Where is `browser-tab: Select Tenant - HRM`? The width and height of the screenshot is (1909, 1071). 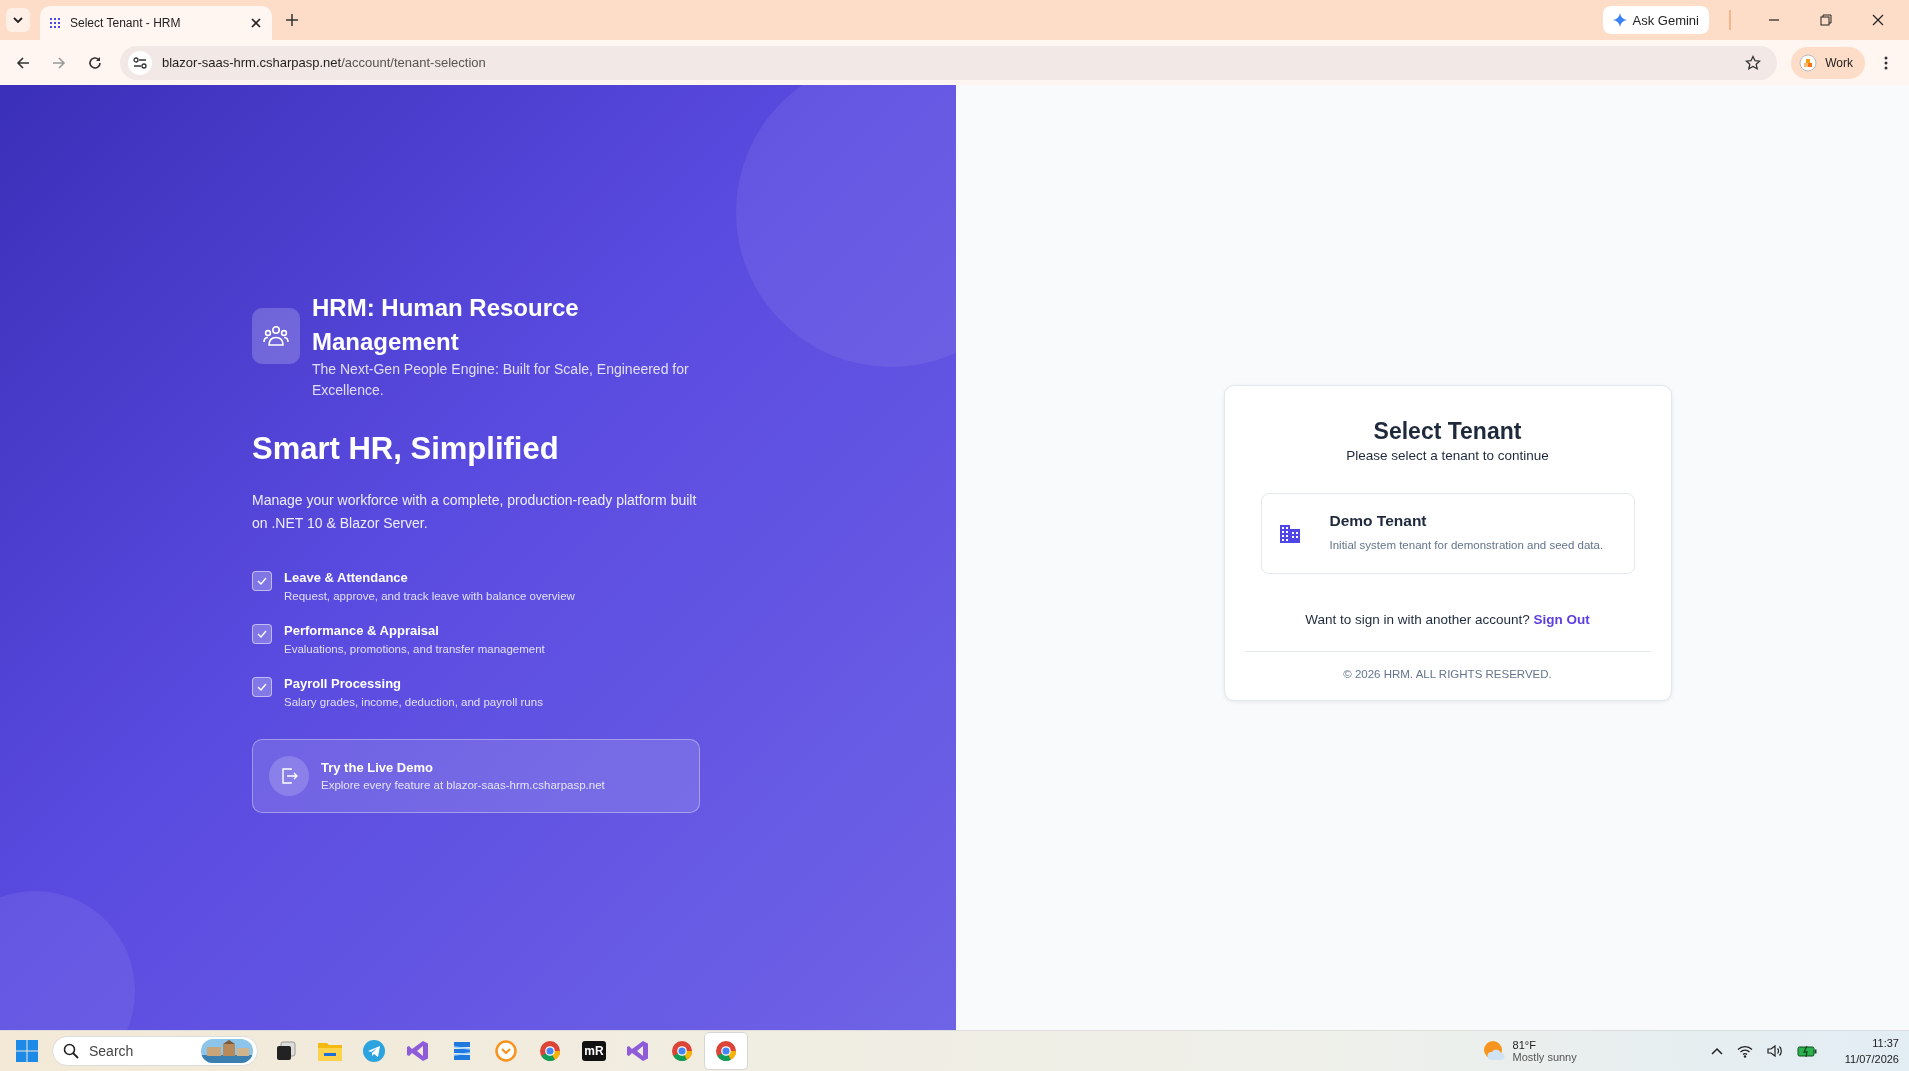
browser-tab: Select Tenant - HRM is located at coordinates (156, 23).